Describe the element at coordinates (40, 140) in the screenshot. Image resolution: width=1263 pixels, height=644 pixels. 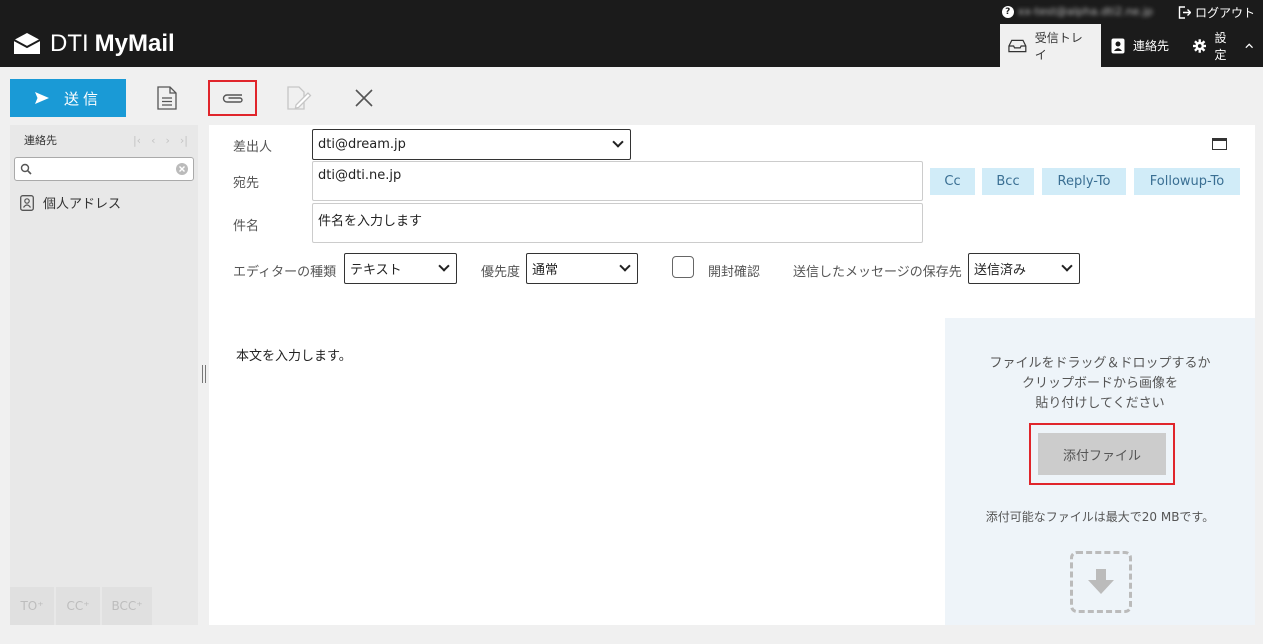
I see `sidebar-title: 連絡先` at that location.